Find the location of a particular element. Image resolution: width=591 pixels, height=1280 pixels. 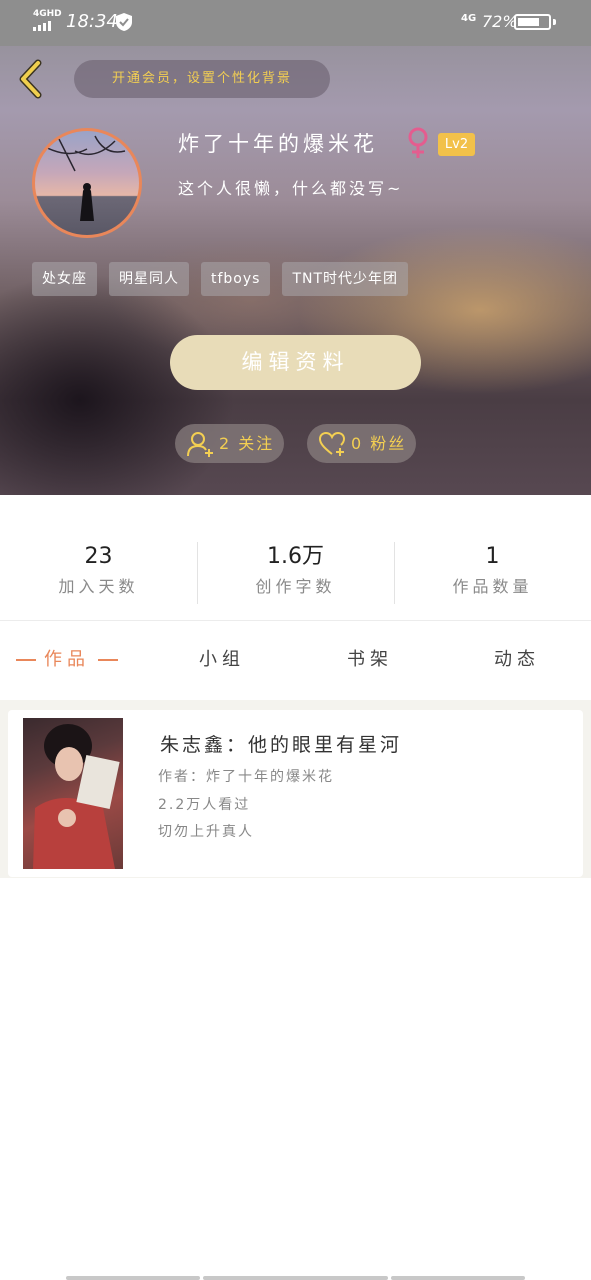

tab-indicator-right is located at coordinates (108, 660).